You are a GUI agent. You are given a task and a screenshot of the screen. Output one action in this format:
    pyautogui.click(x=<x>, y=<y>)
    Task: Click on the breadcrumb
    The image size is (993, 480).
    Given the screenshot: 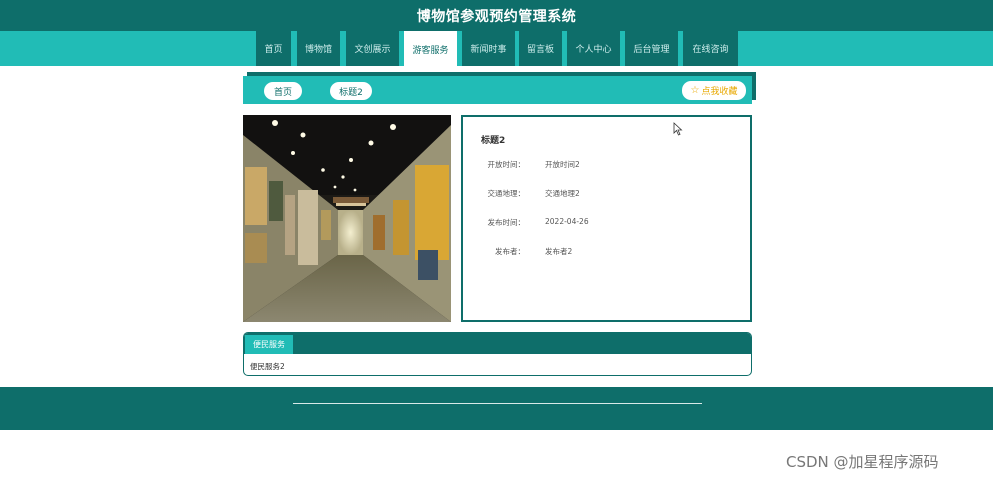 What is the action you would take?
    pyautogui.click(x=497, y=90)
    